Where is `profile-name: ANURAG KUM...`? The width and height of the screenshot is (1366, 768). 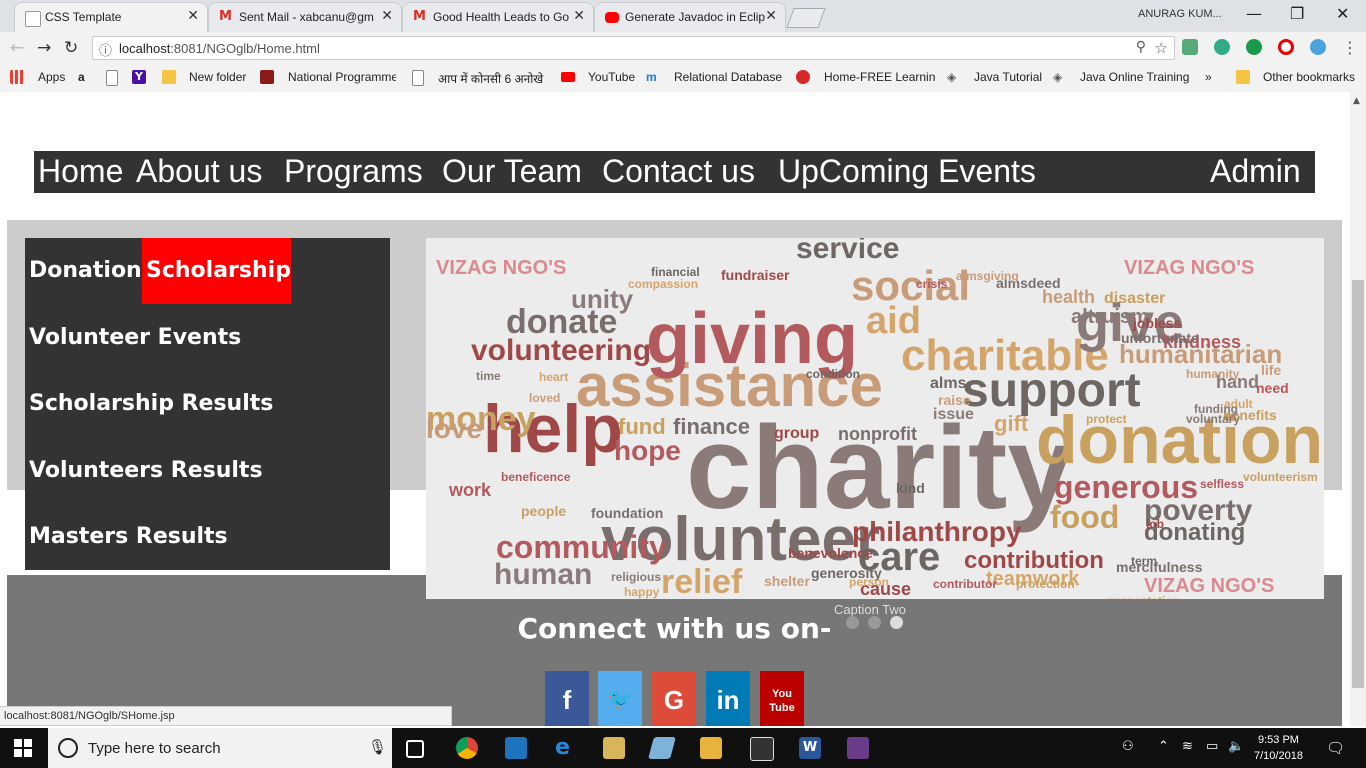 profile-name: ANURAG KUM... is located at coordinates (1180, 14).